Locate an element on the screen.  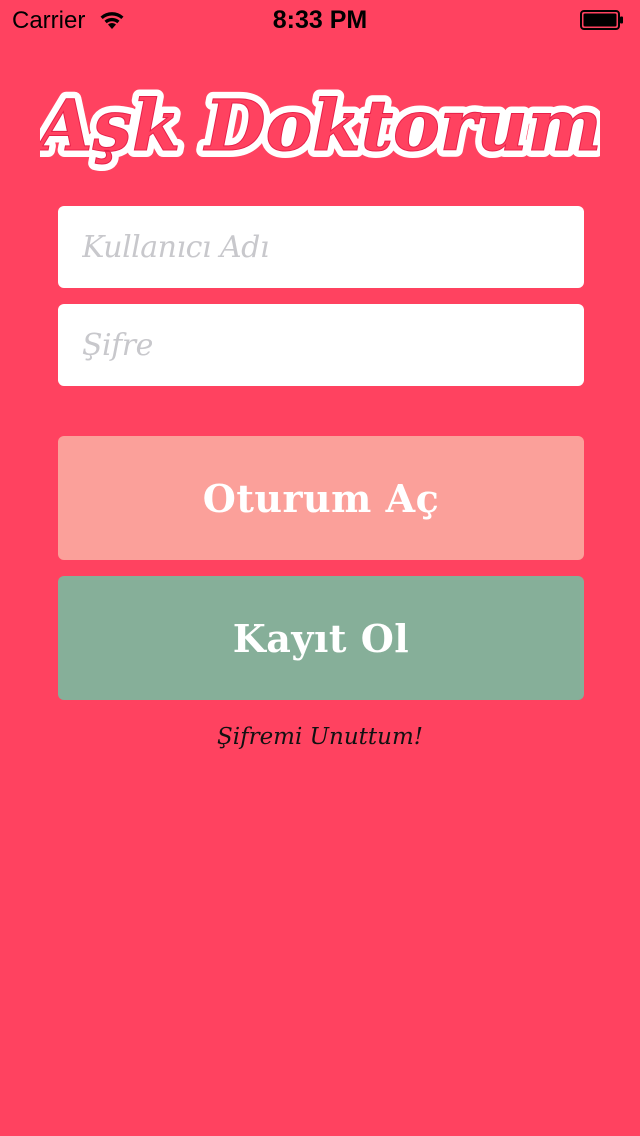
app-logo: Aşk Doktorum Aşk Doktorum is located at coordinates (320, 125).